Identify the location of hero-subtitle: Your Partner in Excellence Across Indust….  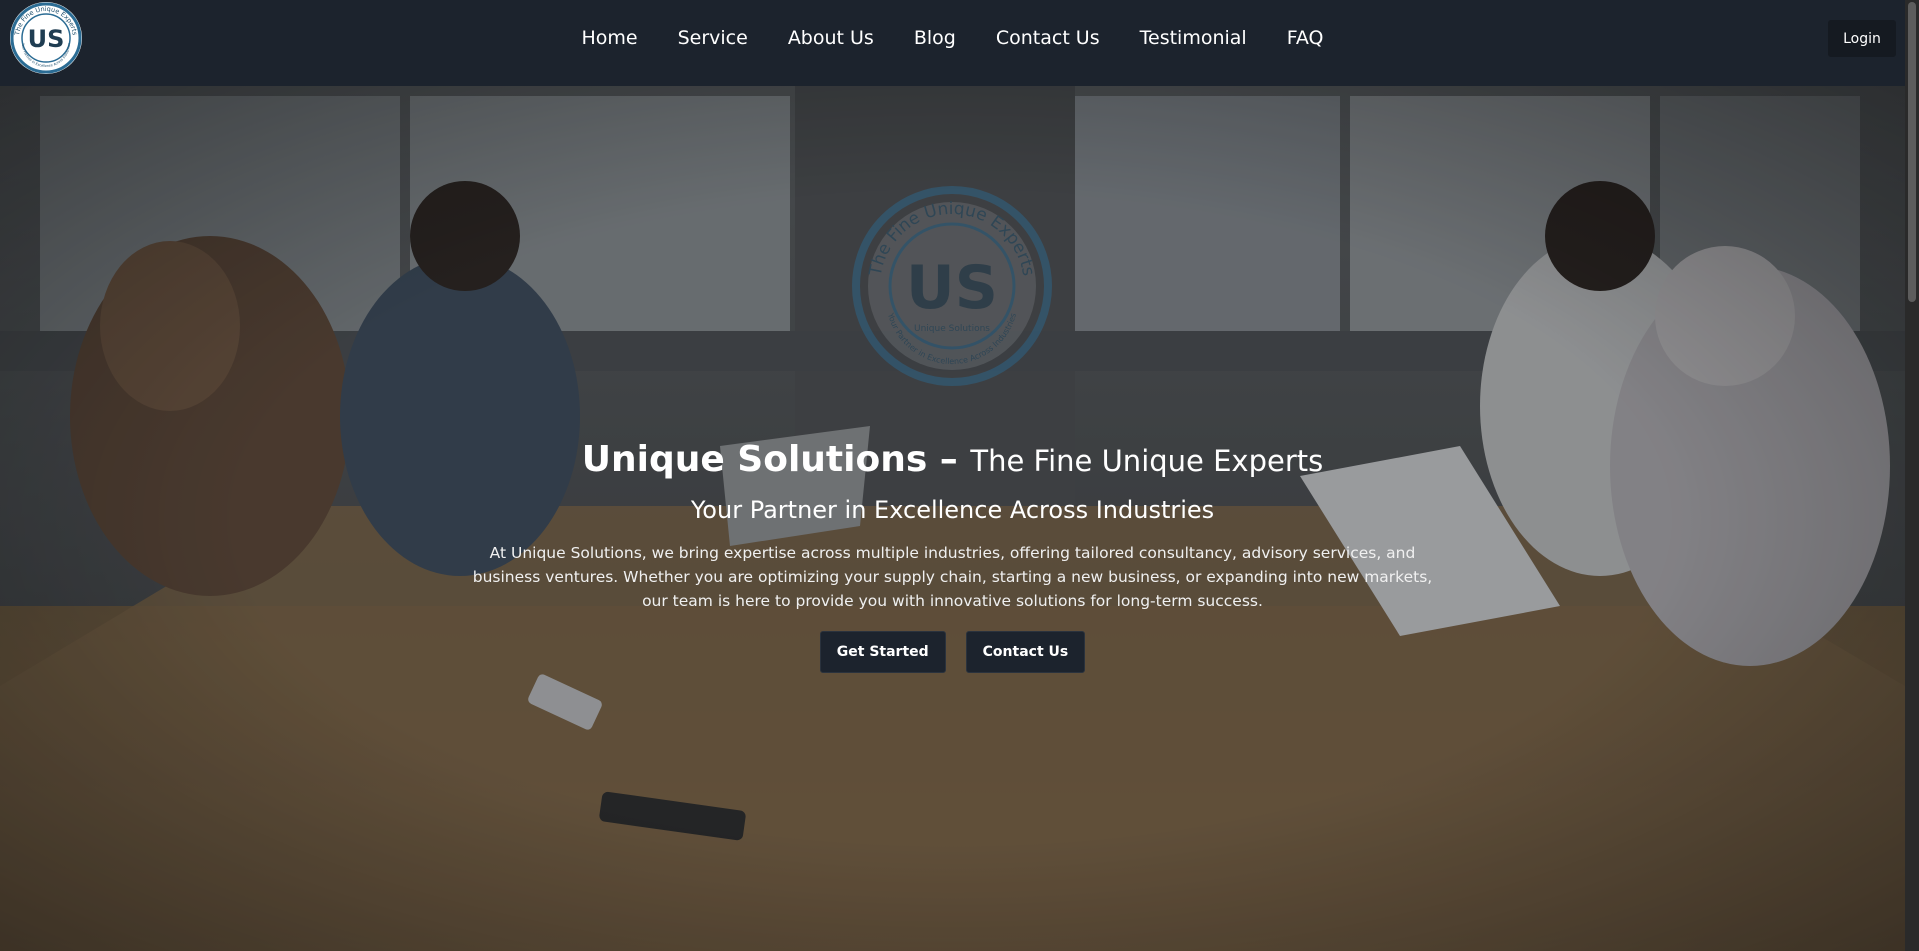
(952, 510).